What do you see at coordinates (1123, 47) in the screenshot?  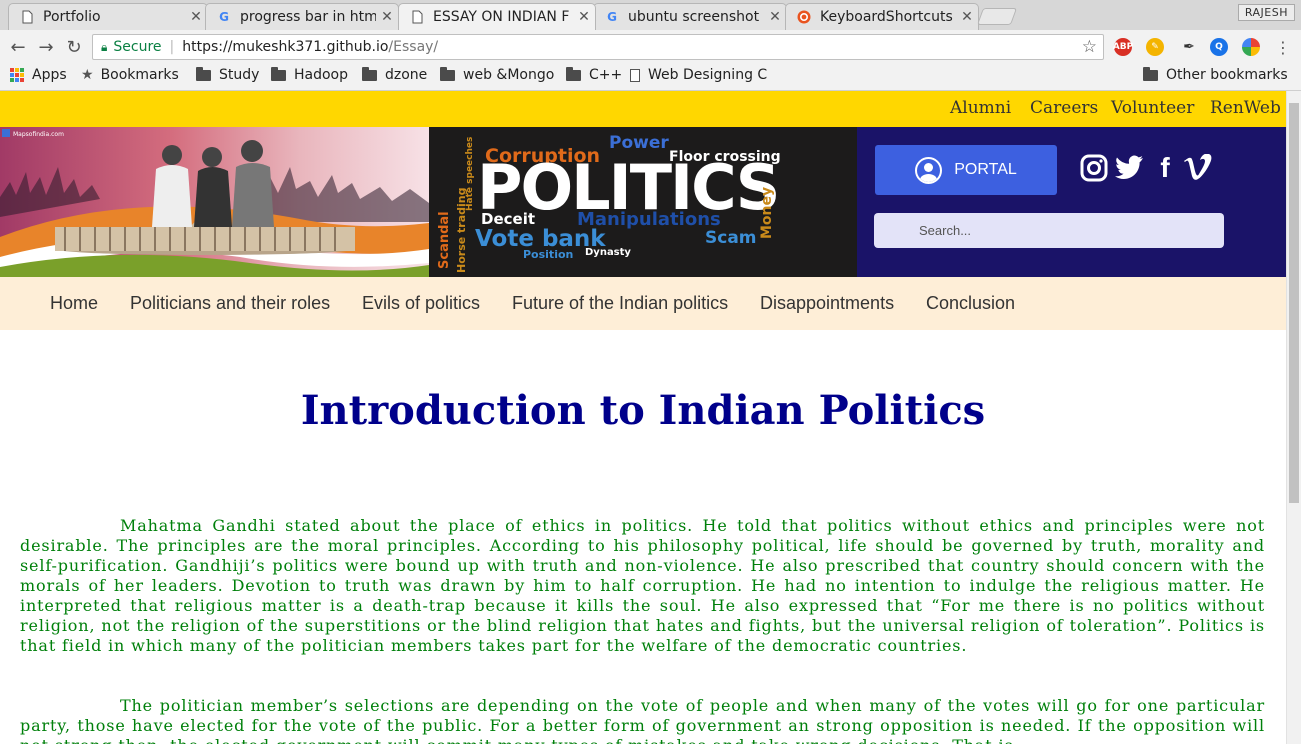 I see `adblock-icon: ABP` at bounding box center [1123, 47].